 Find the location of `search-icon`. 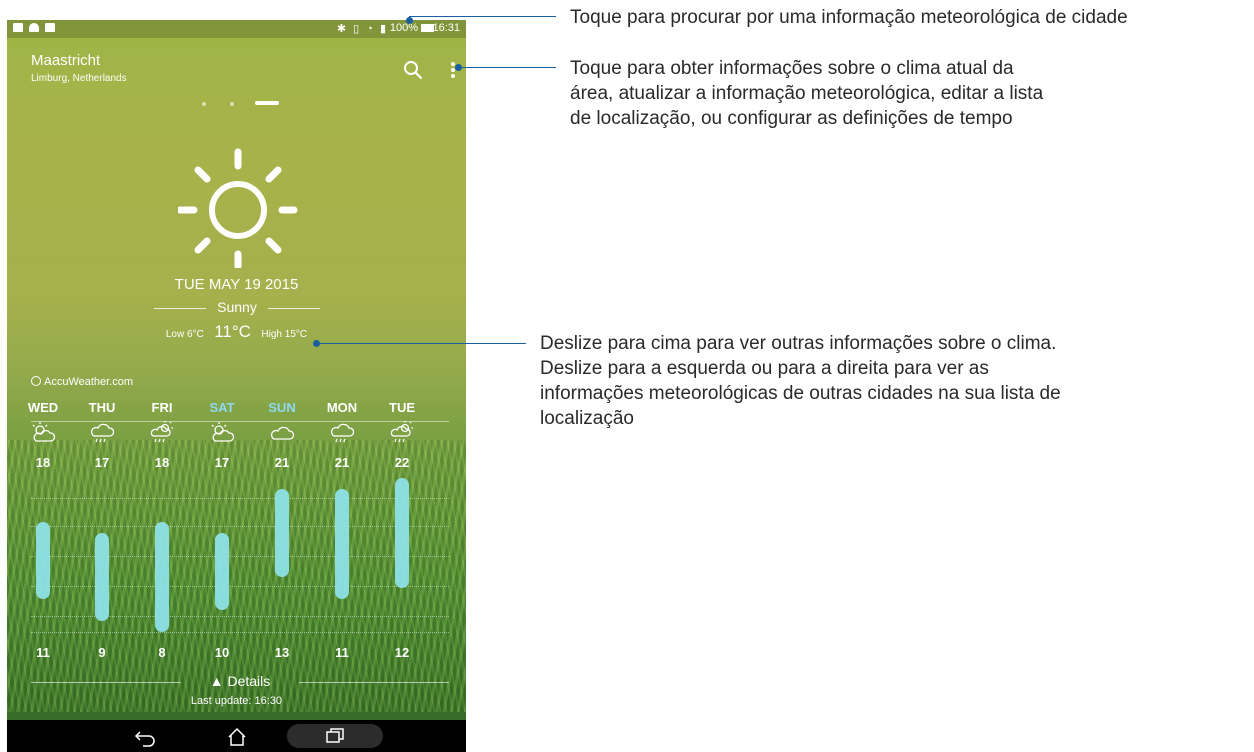

search-icon is located at coordinates (413, 70).